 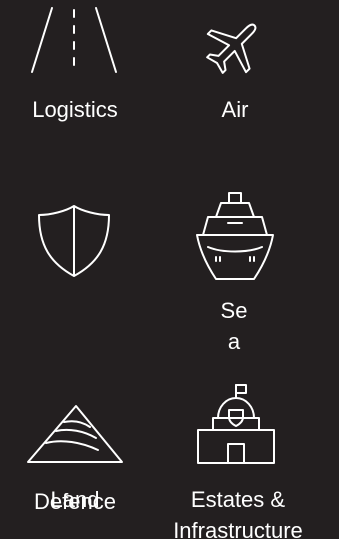 I want to click on land-terrain-icon, so click(x=75, y=434).